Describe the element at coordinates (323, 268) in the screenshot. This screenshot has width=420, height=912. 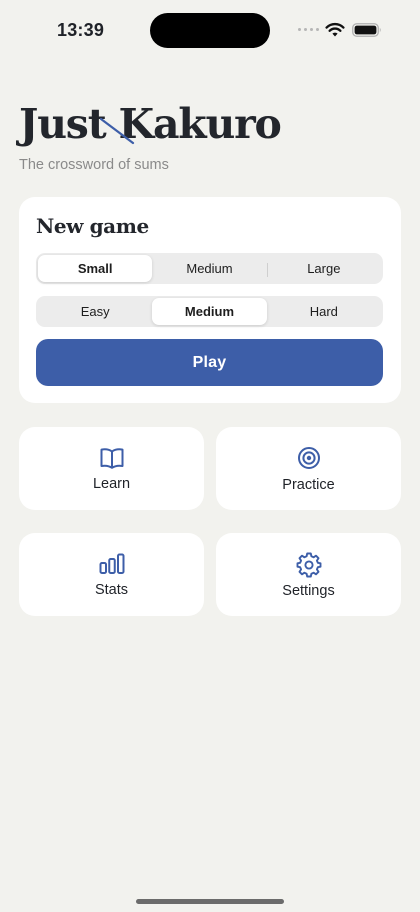
I see `size-option-large: Large` at that location.